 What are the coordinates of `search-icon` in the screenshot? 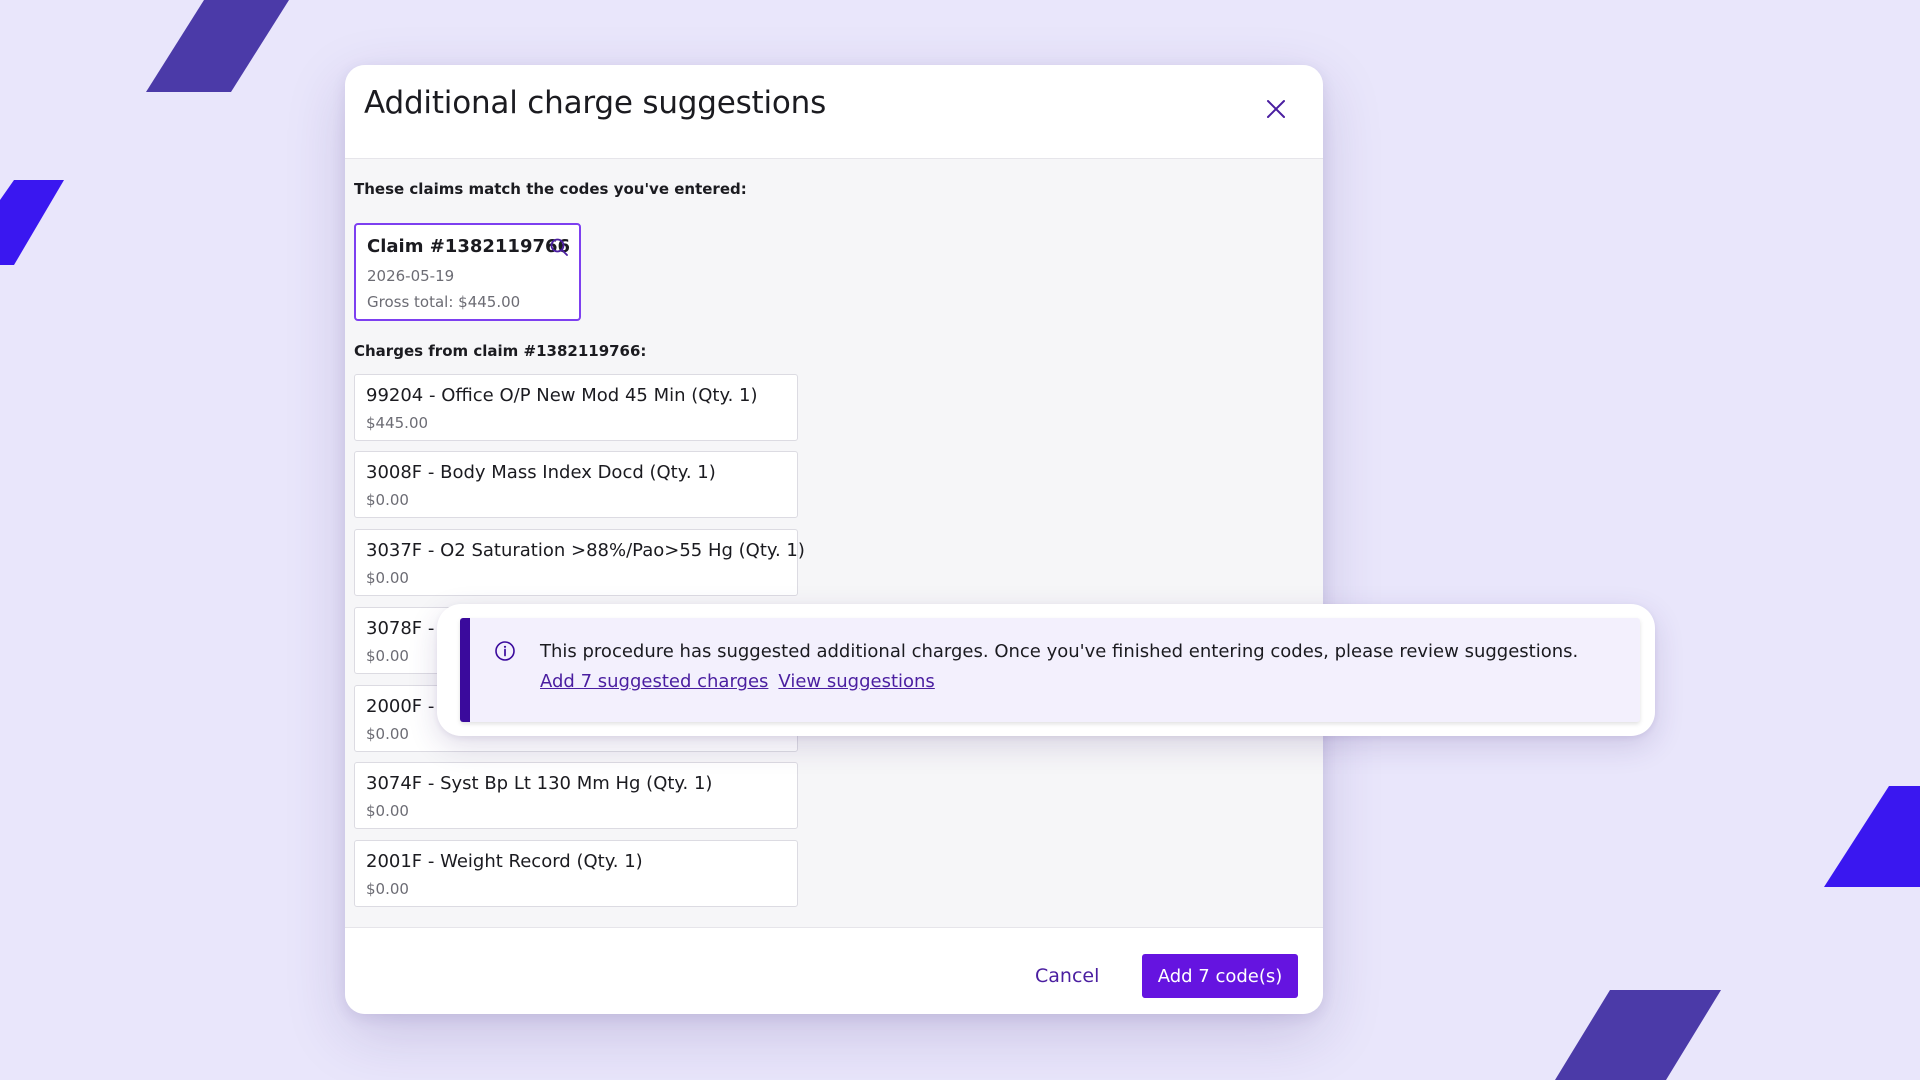 It's located at (559, 247).